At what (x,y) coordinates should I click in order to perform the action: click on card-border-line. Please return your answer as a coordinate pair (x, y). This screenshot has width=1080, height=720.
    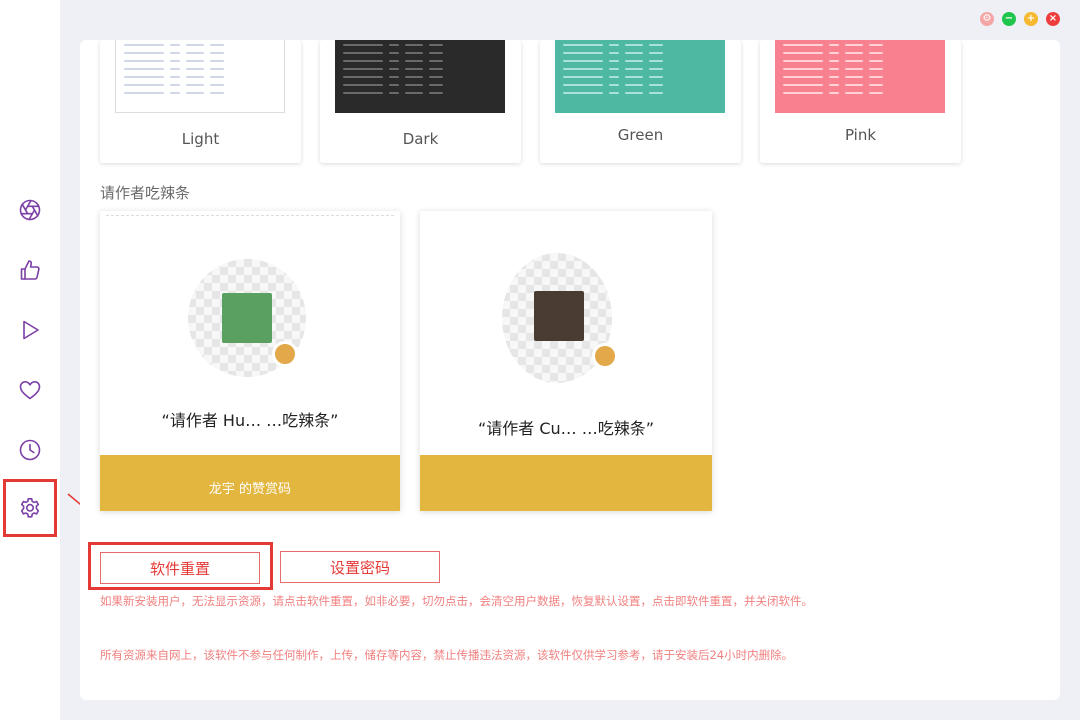
    Looking at the image, I should click on (250, 215).